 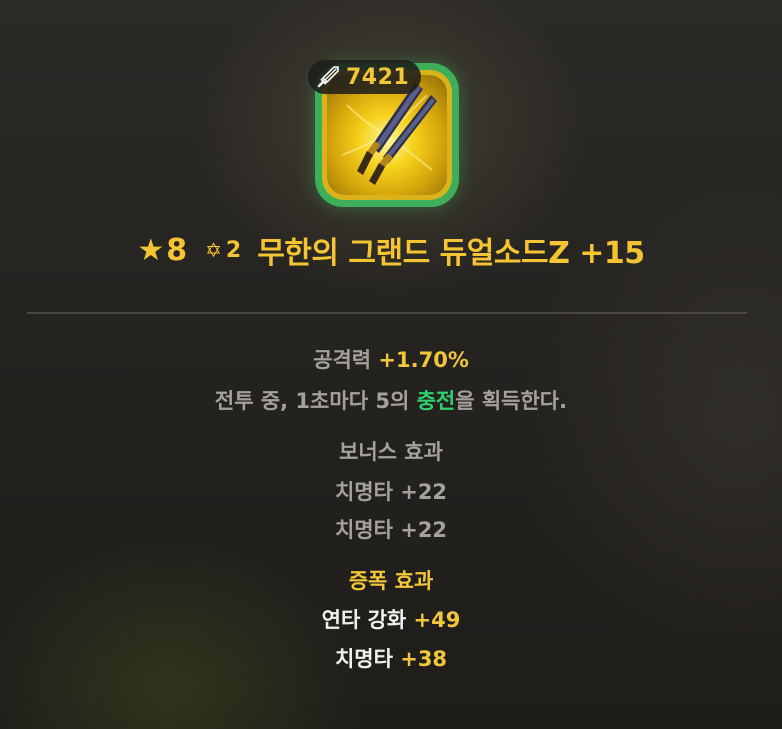 What do you see at coordinates (391, 452) in the screenshot?
I see `bonus-title: 보너스 효과` at bounding box center [391, 452].